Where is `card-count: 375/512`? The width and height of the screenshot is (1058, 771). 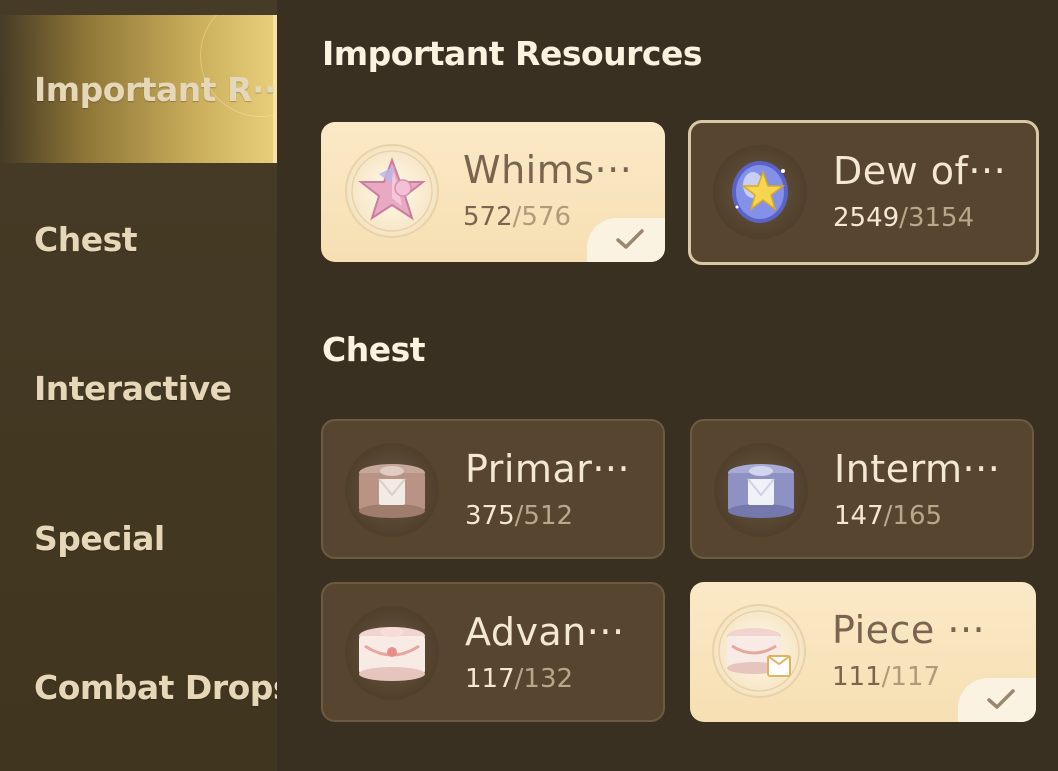
card-count: 375/512 is located at coordinates (519, 516).